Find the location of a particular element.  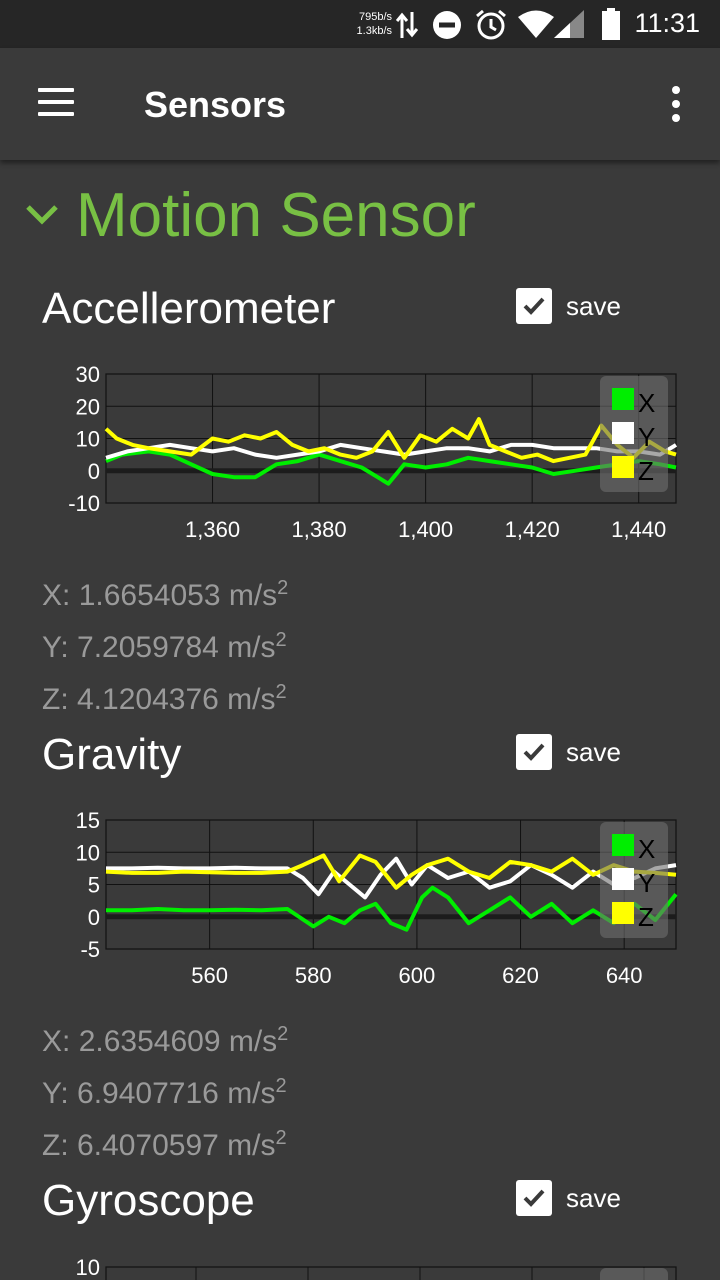

do-not-disturb-icon is located at coordinates (447, 25).